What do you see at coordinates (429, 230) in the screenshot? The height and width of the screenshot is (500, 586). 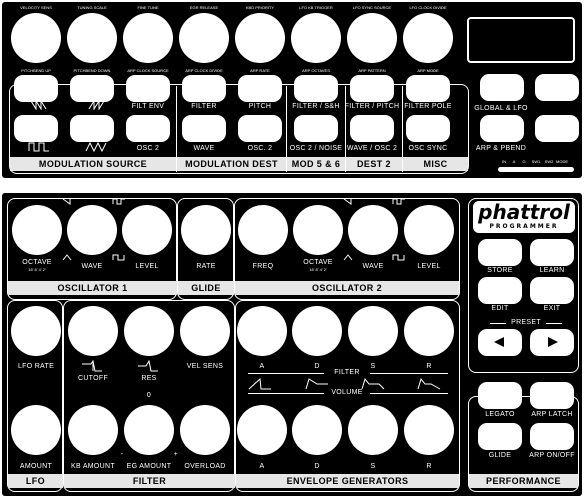 I see `osc2-level-knob` at bounding box center [429, 230].